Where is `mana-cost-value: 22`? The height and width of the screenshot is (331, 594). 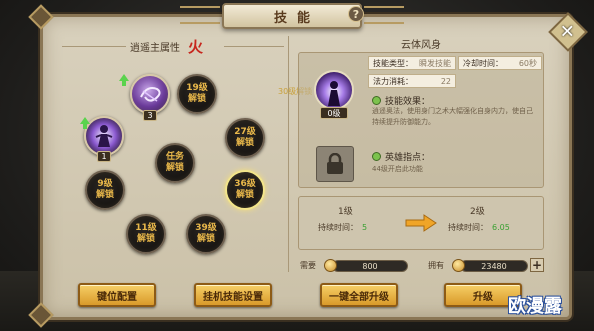
mana-cost-value: 22 is located at coordinates (445, 81).